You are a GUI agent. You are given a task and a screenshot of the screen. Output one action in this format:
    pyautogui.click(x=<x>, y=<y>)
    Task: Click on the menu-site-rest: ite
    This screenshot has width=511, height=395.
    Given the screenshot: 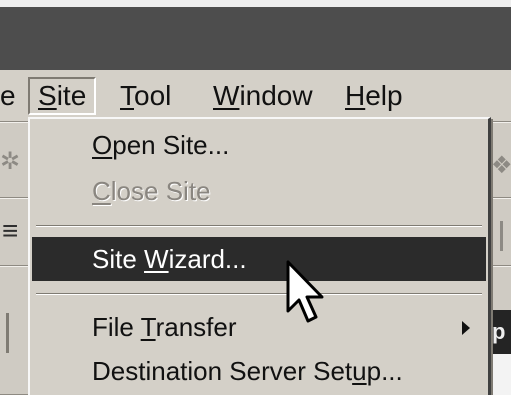 What is the action you would take?
    pyautogui.click(x=71, y=95)
    